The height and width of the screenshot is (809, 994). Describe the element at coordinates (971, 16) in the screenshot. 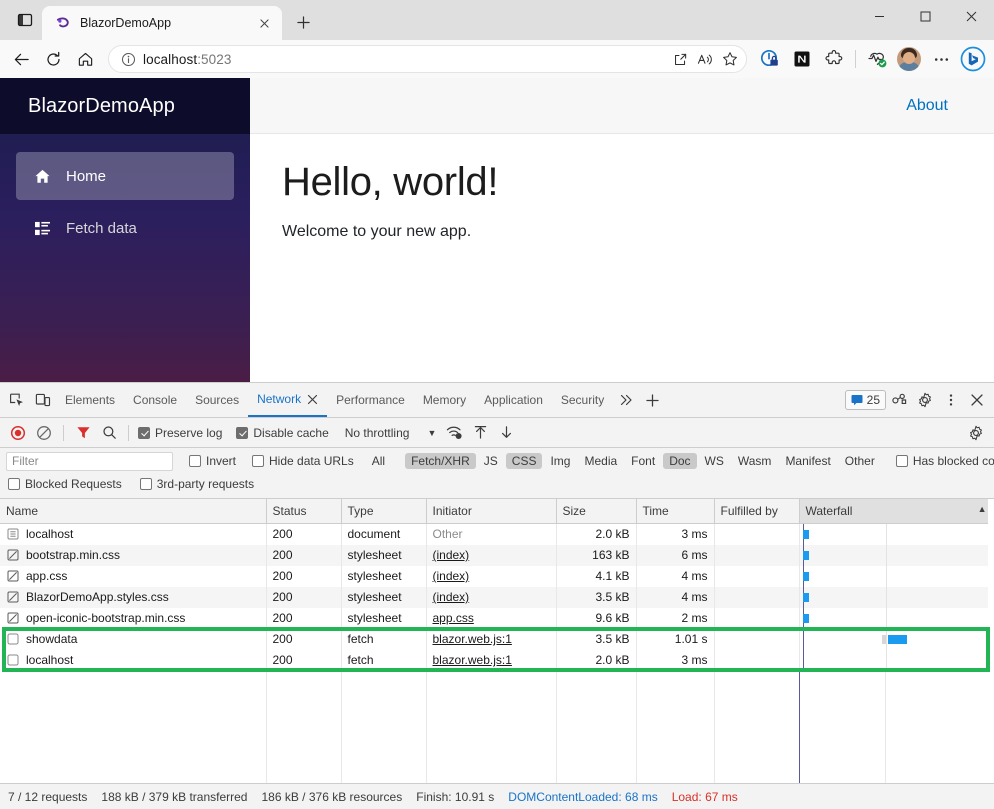

I see `close-window-button` at that location.